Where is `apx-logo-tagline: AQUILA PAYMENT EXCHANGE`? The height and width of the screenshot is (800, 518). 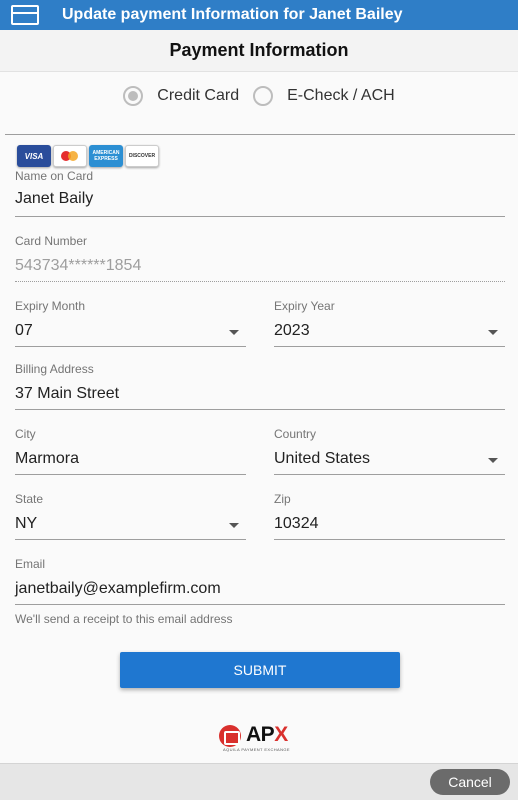 apx-logo-tagline: AQUILA PAYMENT EXCHANGE is located at coordinates (256, 749).